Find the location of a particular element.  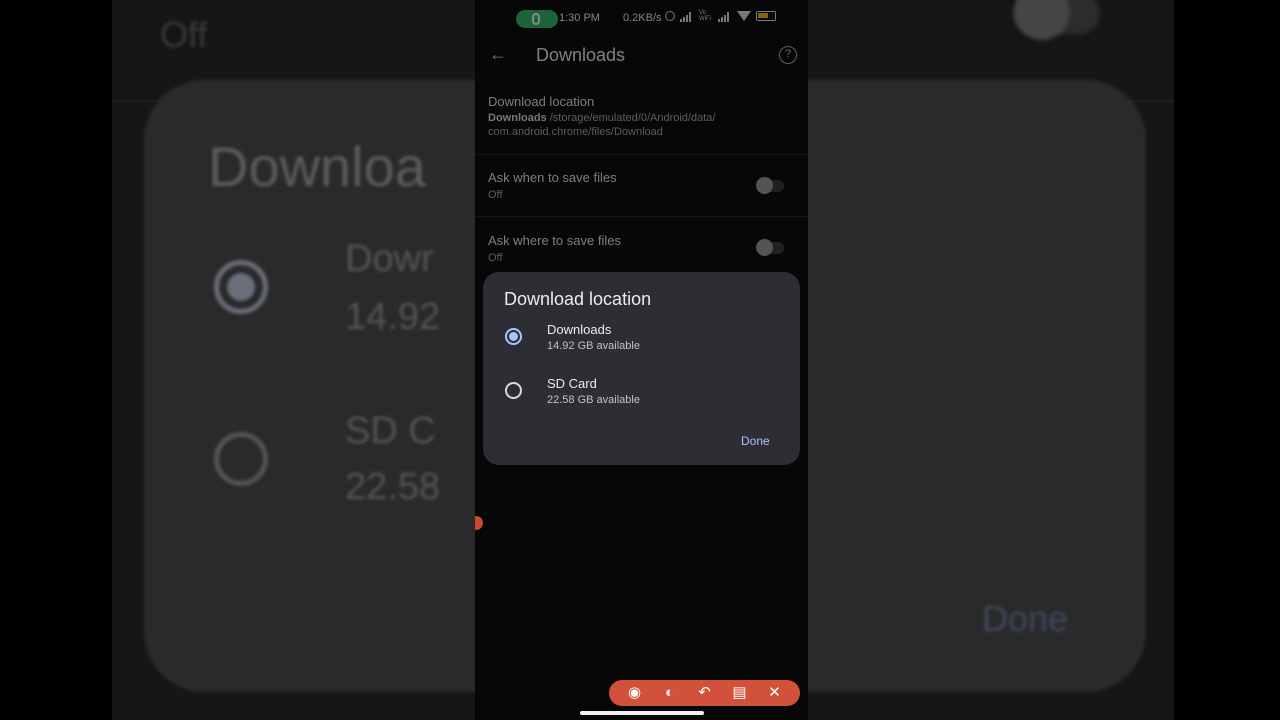

bg-title: Downloa is located at coordinates (317, 166).